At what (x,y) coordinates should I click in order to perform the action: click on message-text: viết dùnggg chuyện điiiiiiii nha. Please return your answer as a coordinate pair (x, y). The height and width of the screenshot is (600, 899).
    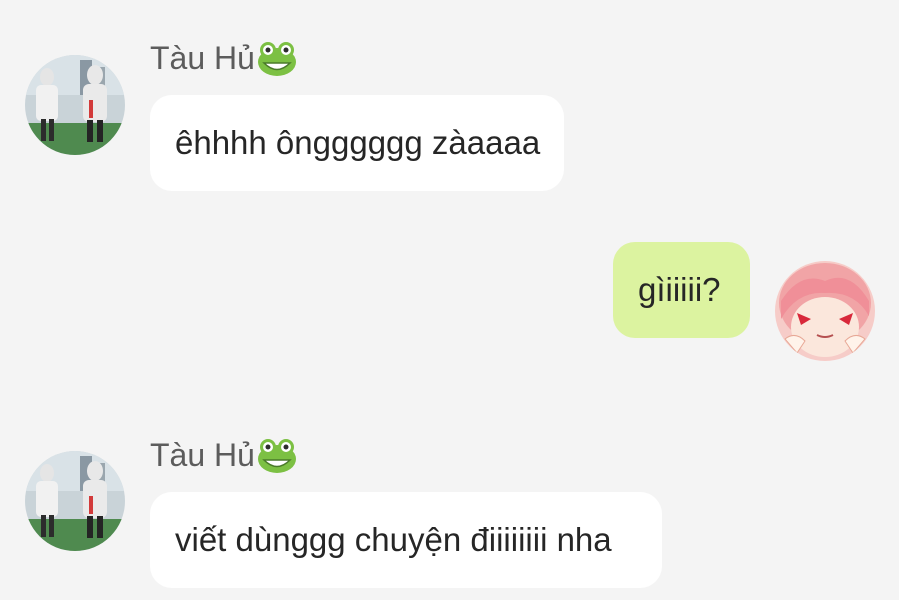
    Looking at the image, I should click on (393, 539).